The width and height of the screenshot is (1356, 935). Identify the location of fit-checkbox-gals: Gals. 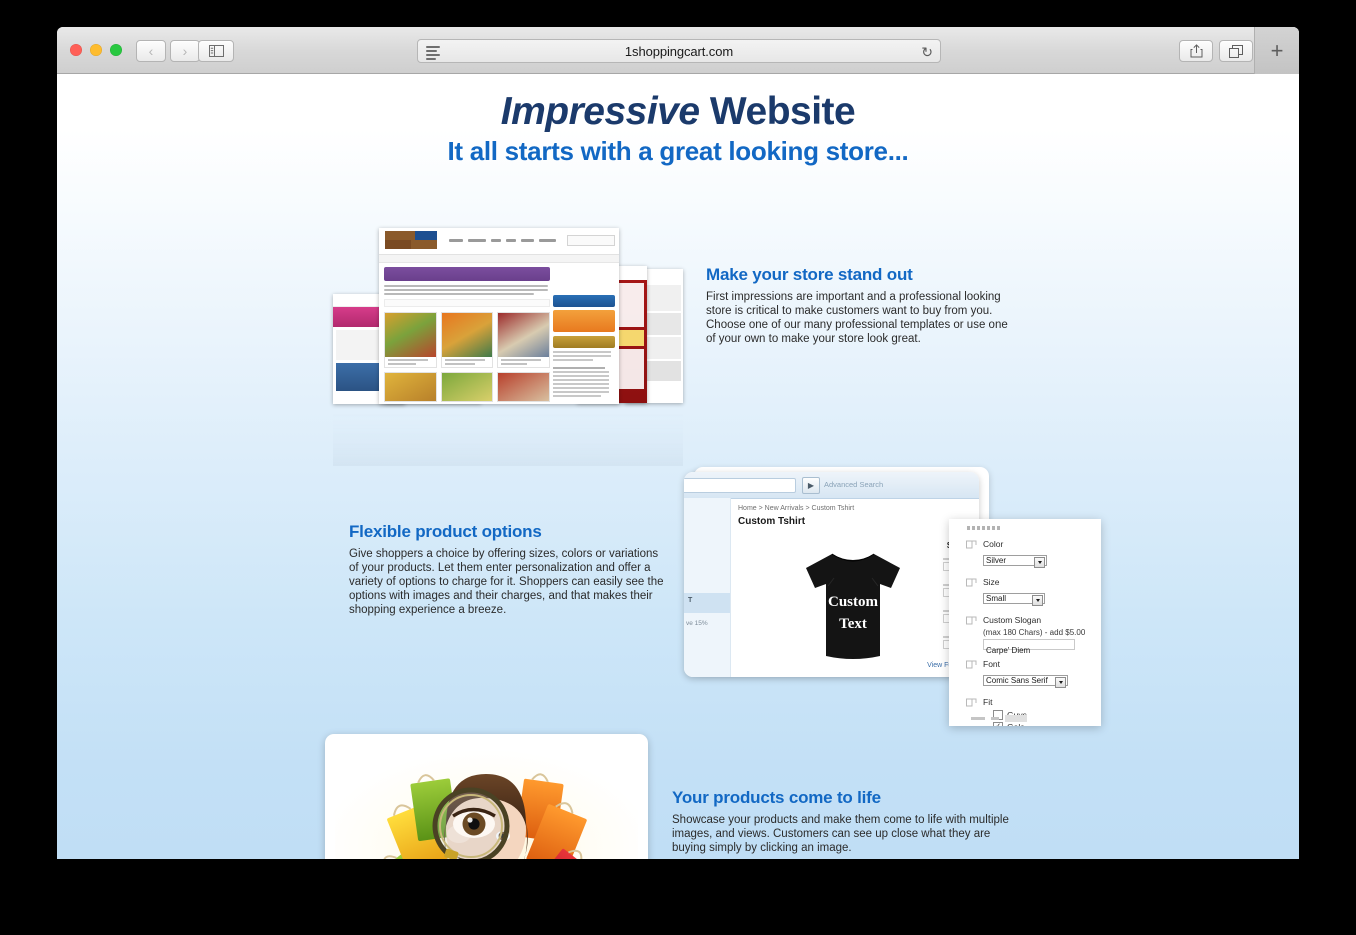
(1042, 724).